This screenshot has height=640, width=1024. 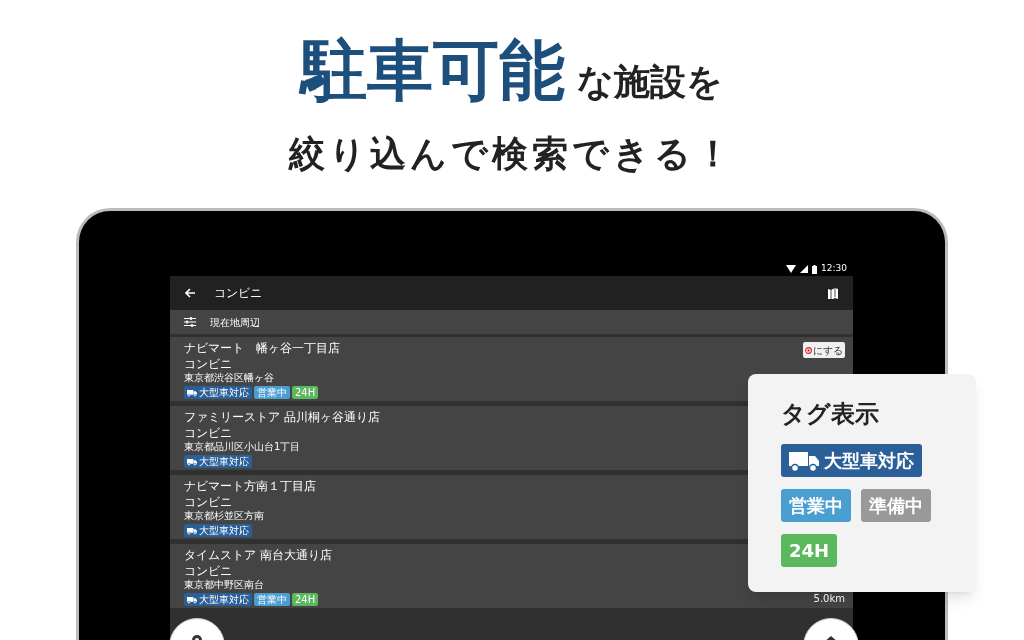 What do you see at coordinates (791, 269) in the screenshot?
I see `wifi-icon` at bounding box center [791, 269].